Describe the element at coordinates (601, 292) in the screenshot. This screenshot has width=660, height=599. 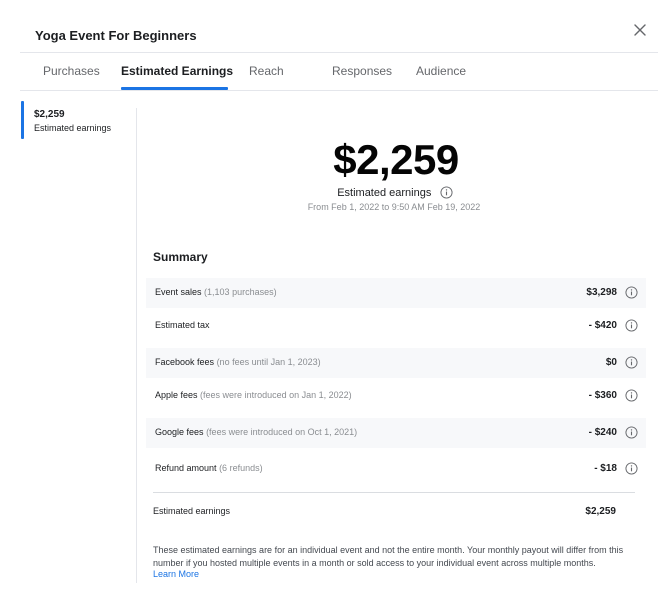
I see `row-value: $3,298` at that location.